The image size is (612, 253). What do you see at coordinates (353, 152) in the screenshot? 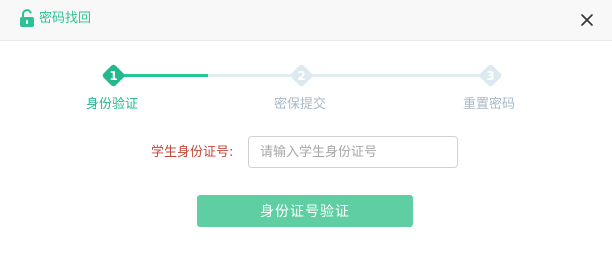
I see `student-id-input` at bounding box center [353, 152].